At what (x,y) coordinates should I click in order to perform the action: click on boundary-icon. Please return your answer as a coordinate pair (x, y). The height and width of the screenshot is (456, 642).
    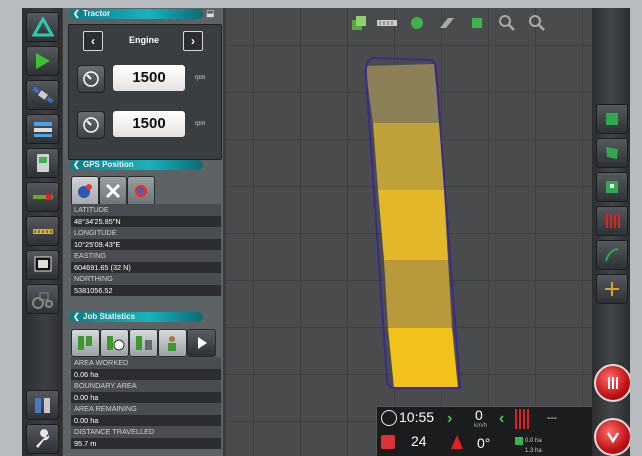
    Looking at the image, I should click on (612, 153).